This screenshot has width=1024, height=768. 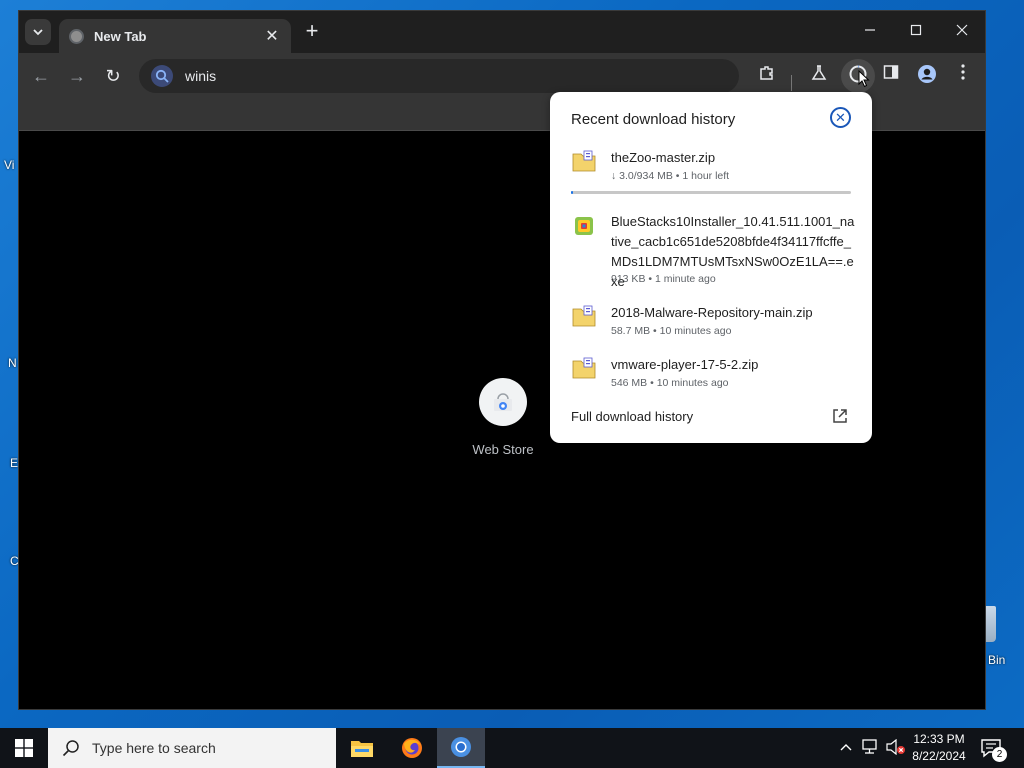 I want to click on firefox-icon, so click(x=412, y=748).